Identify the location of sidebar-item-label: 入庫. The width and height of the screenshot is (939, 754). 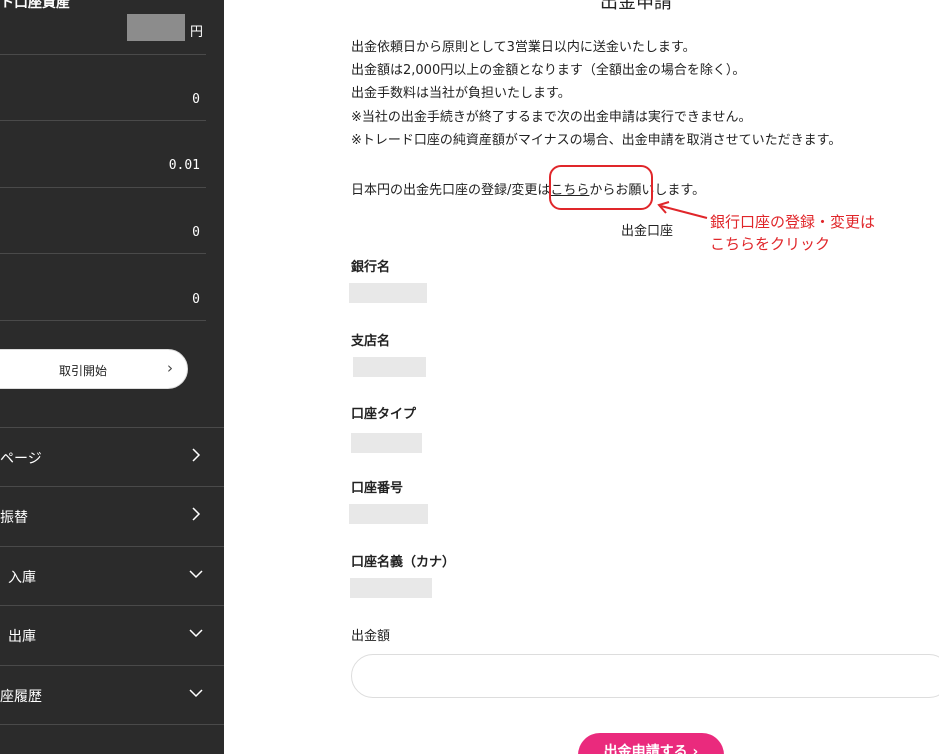
(22, 578).